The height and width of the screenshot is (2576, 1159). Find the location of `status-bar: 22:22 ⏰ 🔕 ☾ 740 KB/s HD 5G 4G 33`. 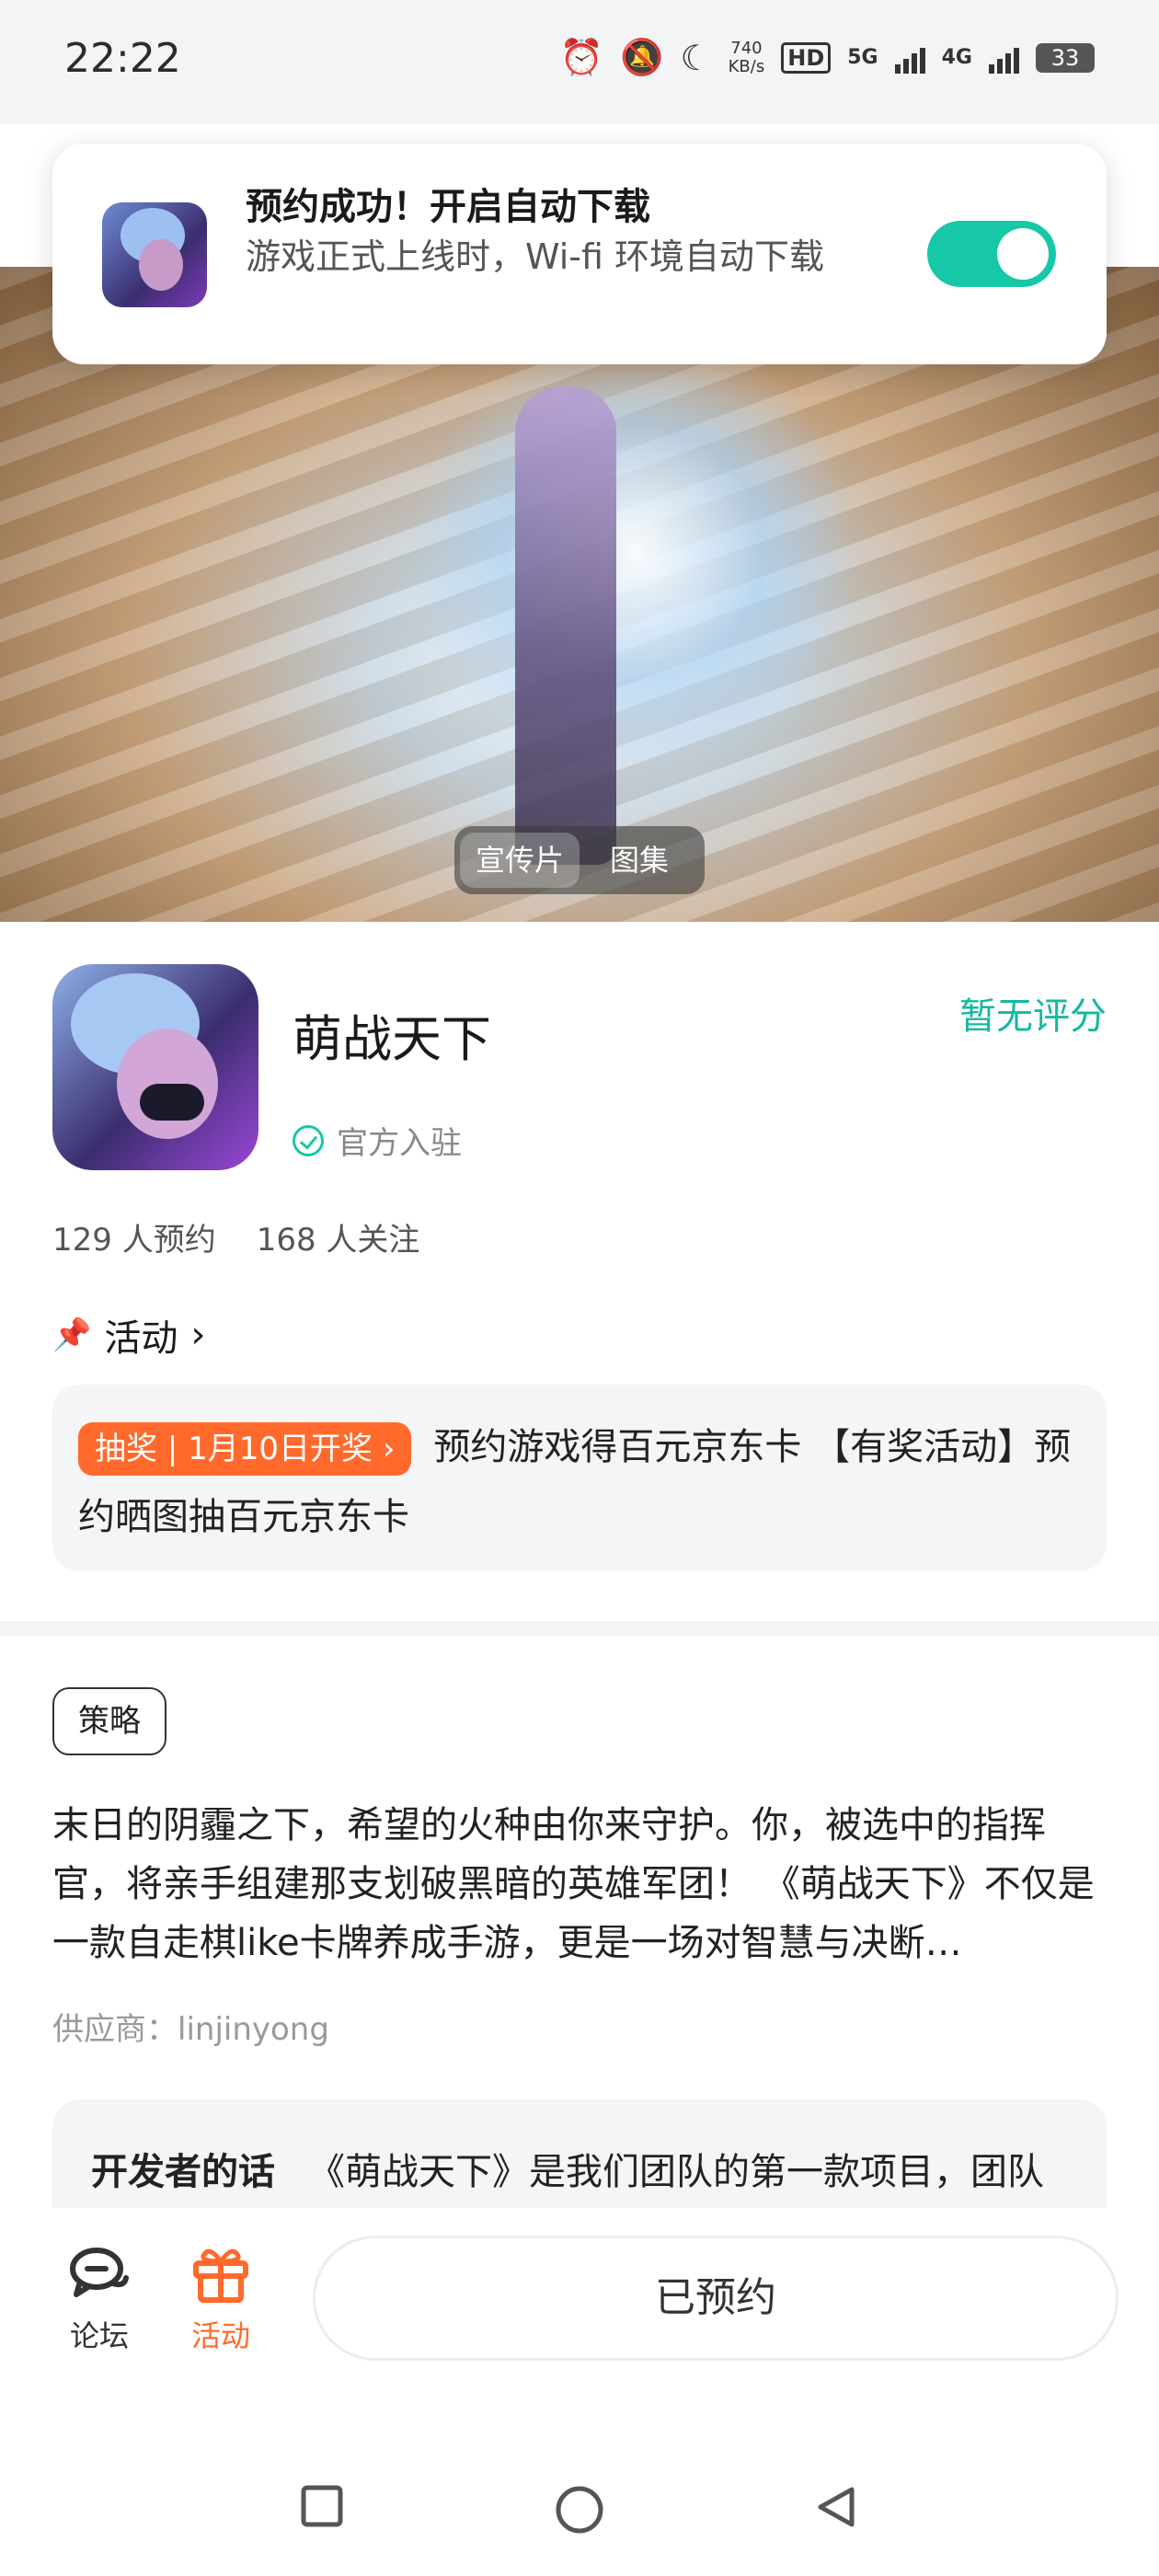

status-bar: 22:22 ⏰ 🔕 ☾ 740 KB/s HD 5G 4G 33 is located at coordinates (579, 62).